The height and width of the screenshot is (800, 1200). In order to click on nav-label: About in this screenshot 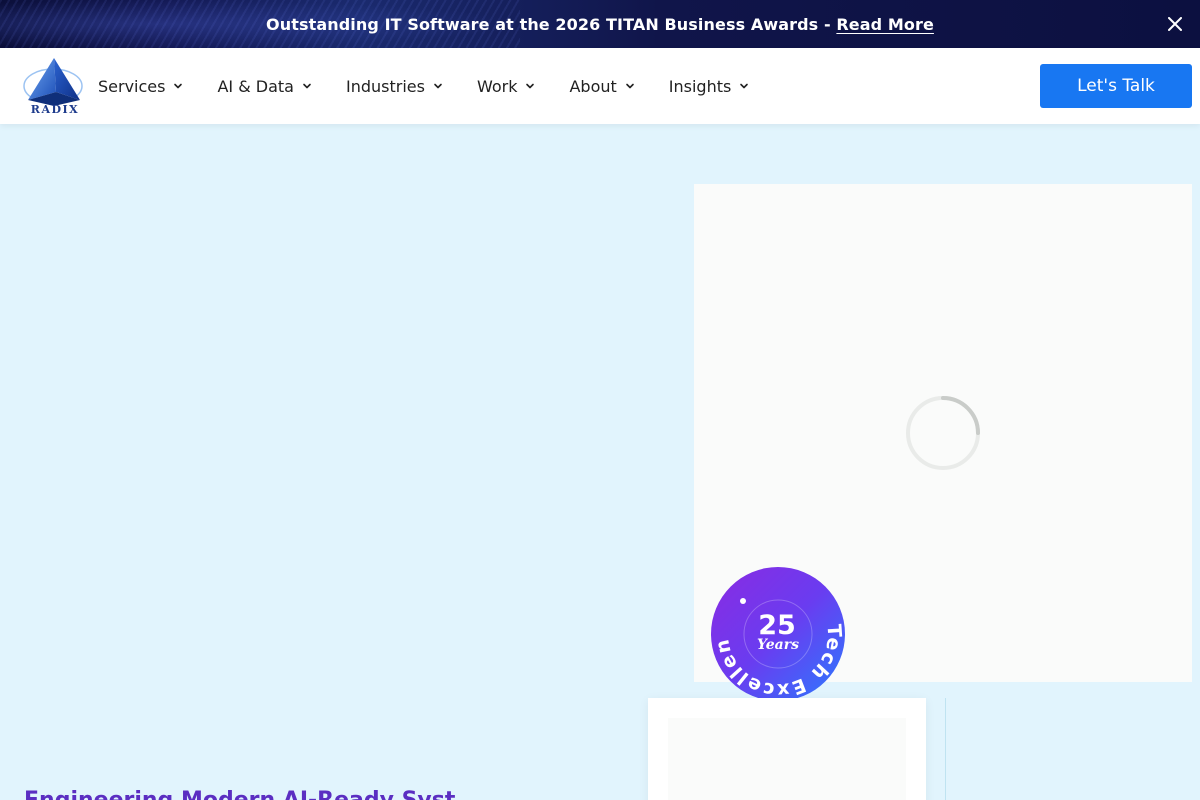, I will do `click(593, 86)`.